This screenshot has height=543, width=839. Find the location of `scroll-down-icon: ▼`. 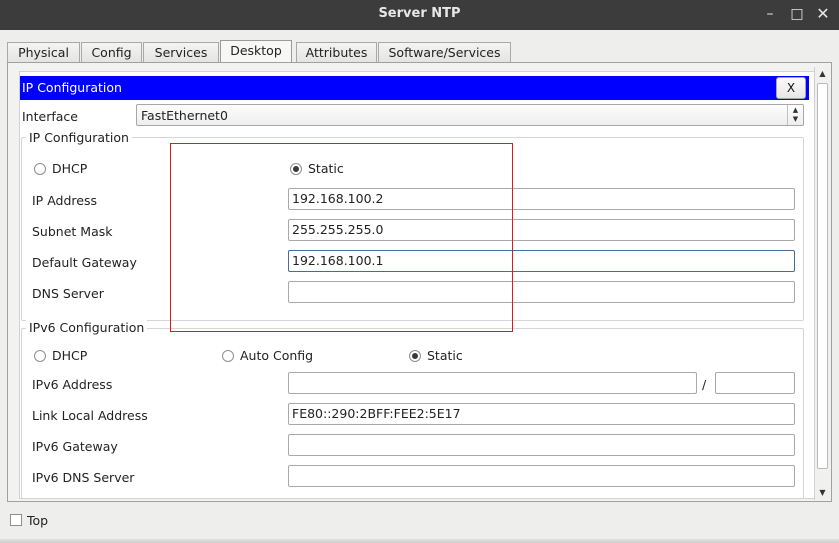

scroll-down-icon: ▼ is located at coordinates (822, 493).